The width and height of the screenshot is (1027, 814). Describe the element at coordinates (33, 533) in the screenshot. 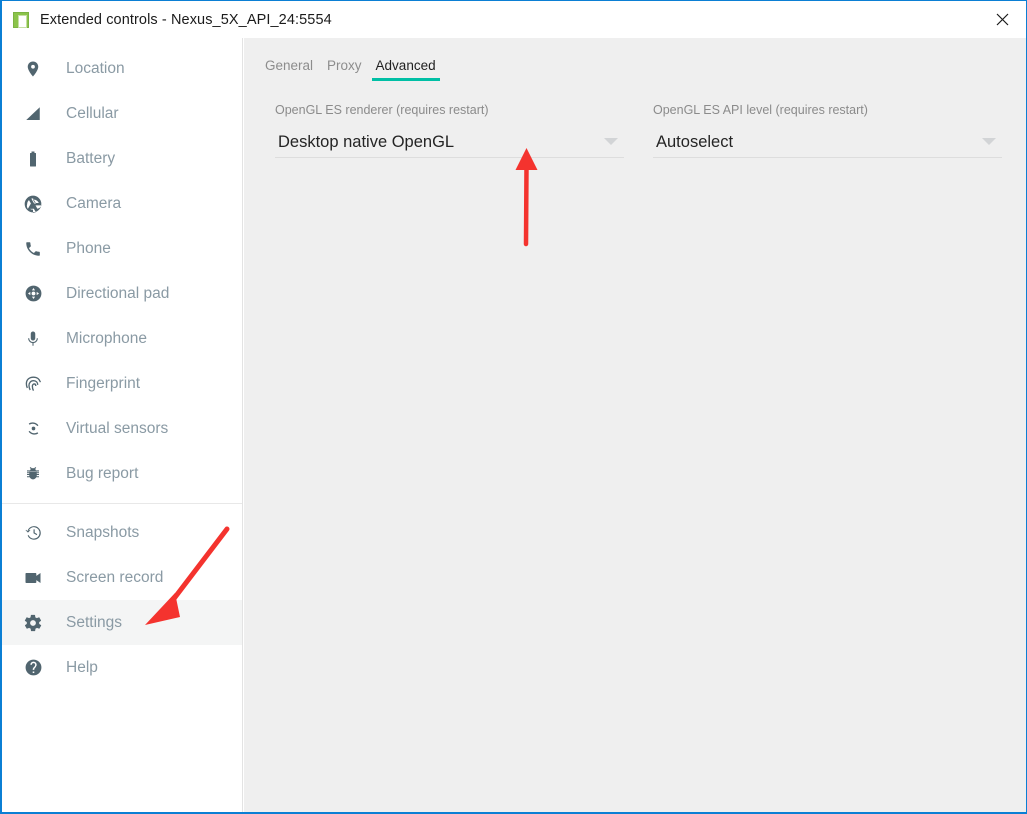

I see `history-clock-icon` at that location.